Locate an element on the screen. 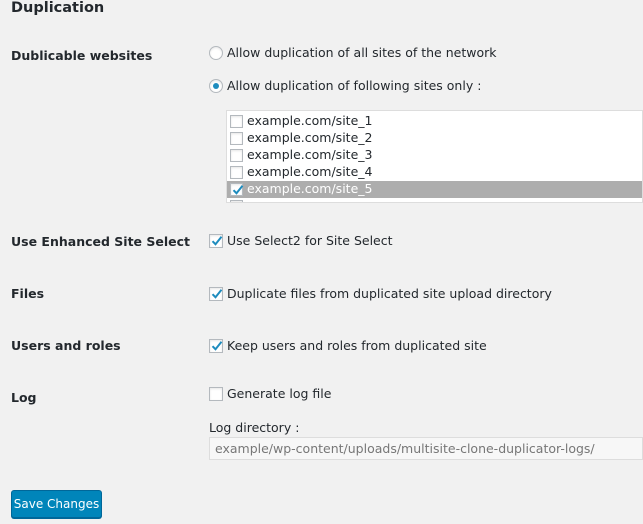  log-checkbox is located at coordinates (216, 394).